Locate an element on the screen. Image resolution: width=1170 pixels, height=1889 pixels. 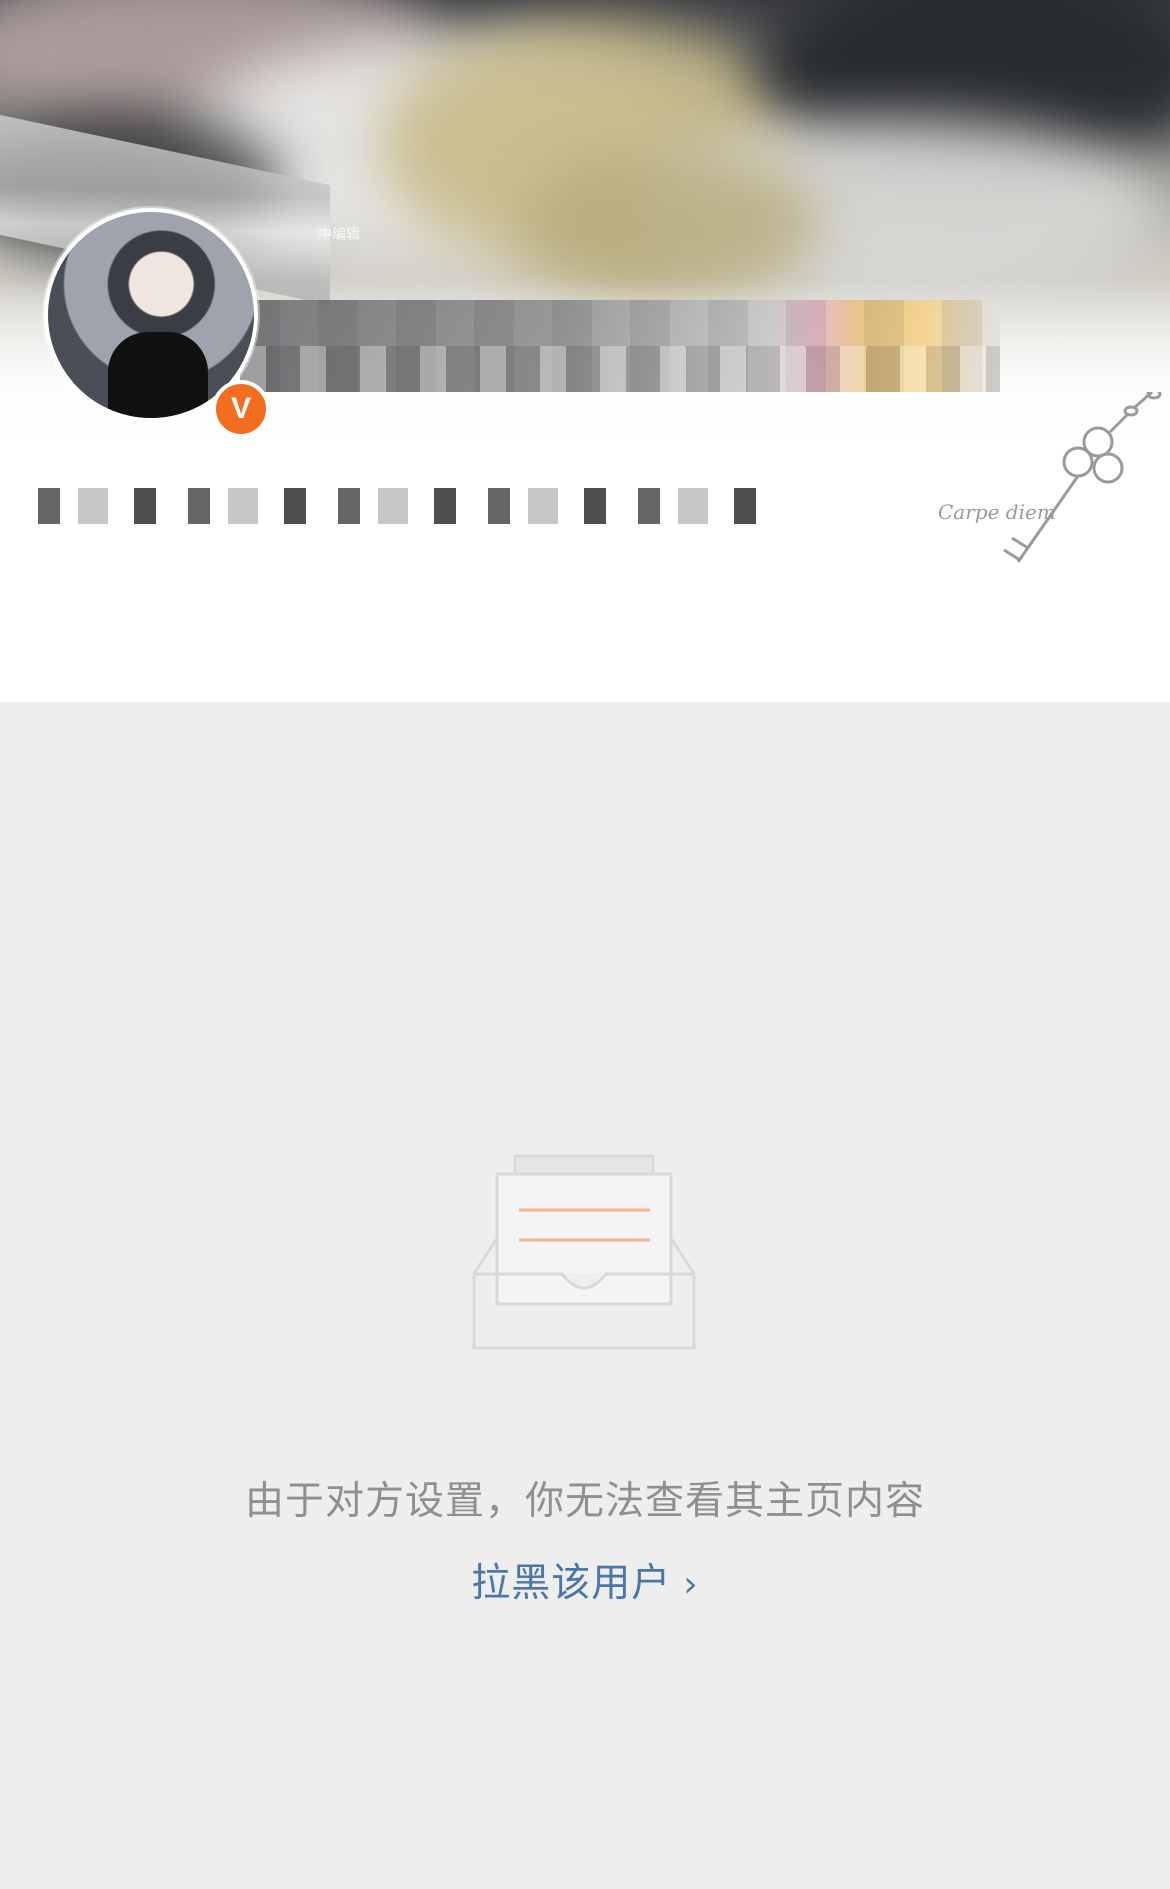
cover-blur is located at coordinates (670, 225).